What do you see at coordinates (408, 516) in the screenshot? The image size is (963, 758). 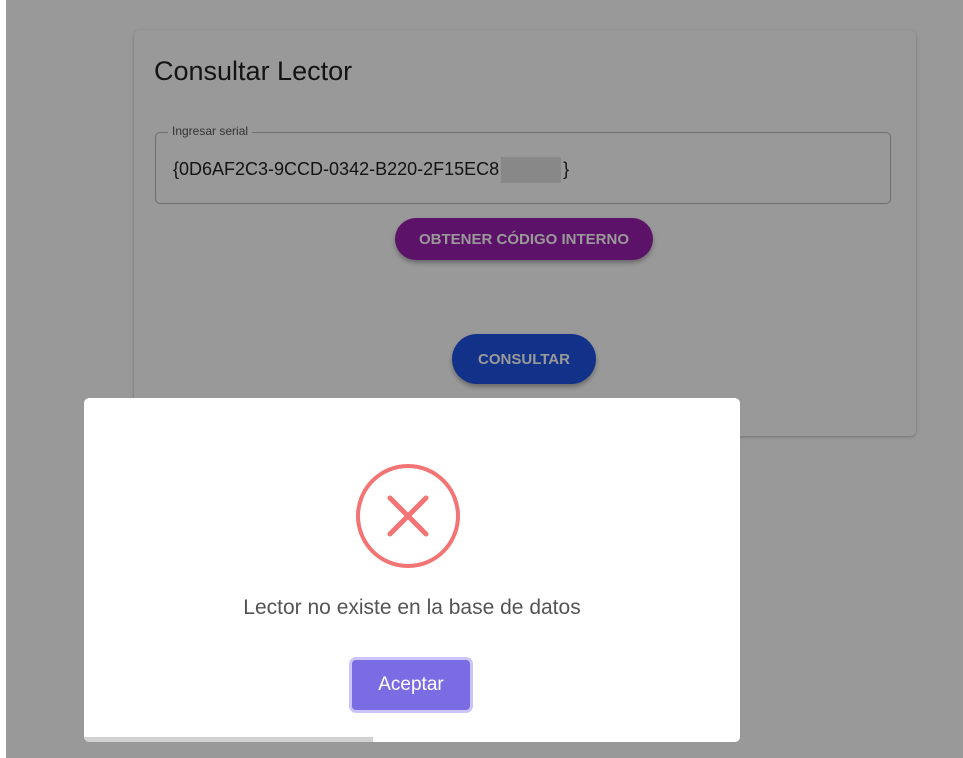 I see `error-x-icon` at bounding box center [408, 516].